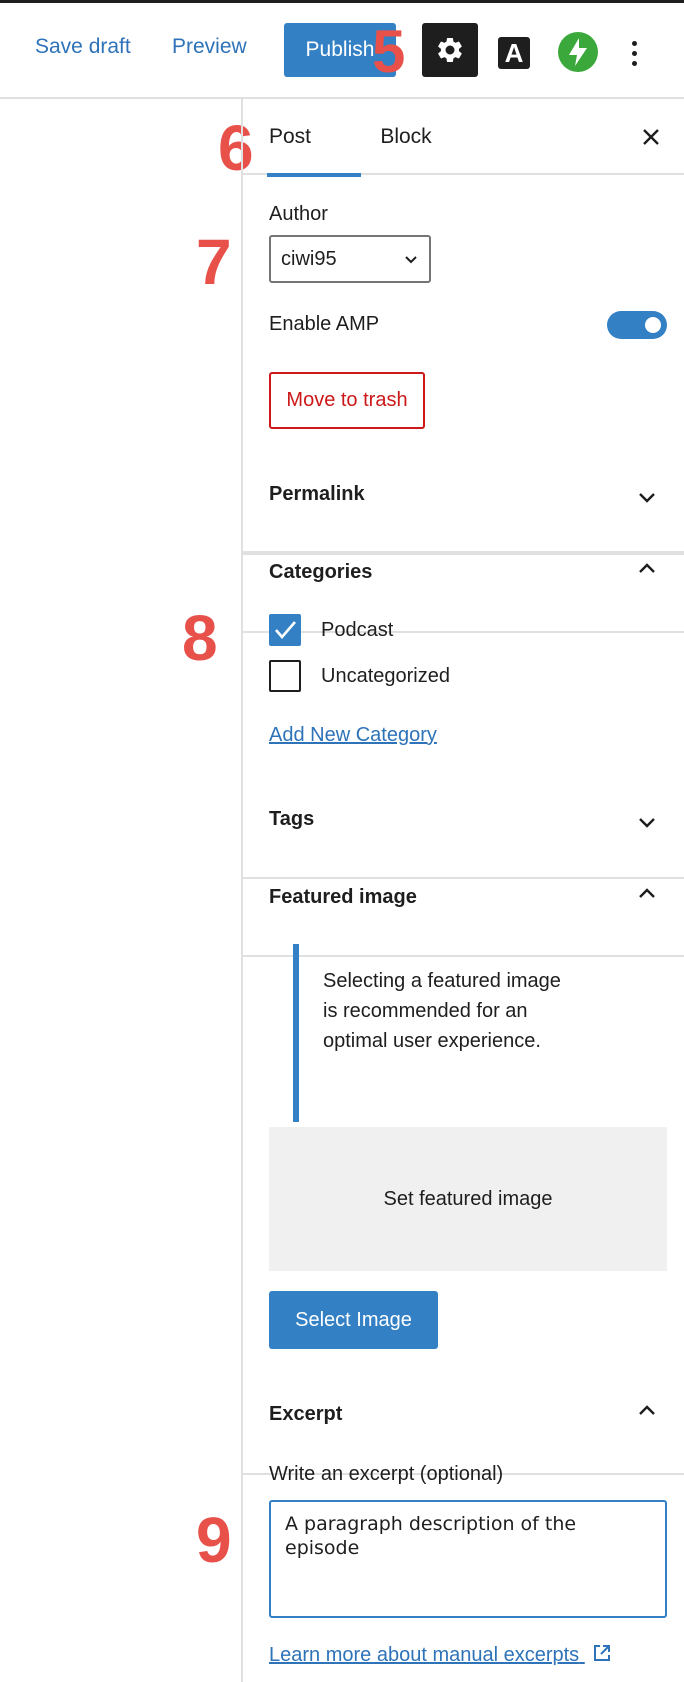  I want to click on annotation-number: 7, so click(214, 262).